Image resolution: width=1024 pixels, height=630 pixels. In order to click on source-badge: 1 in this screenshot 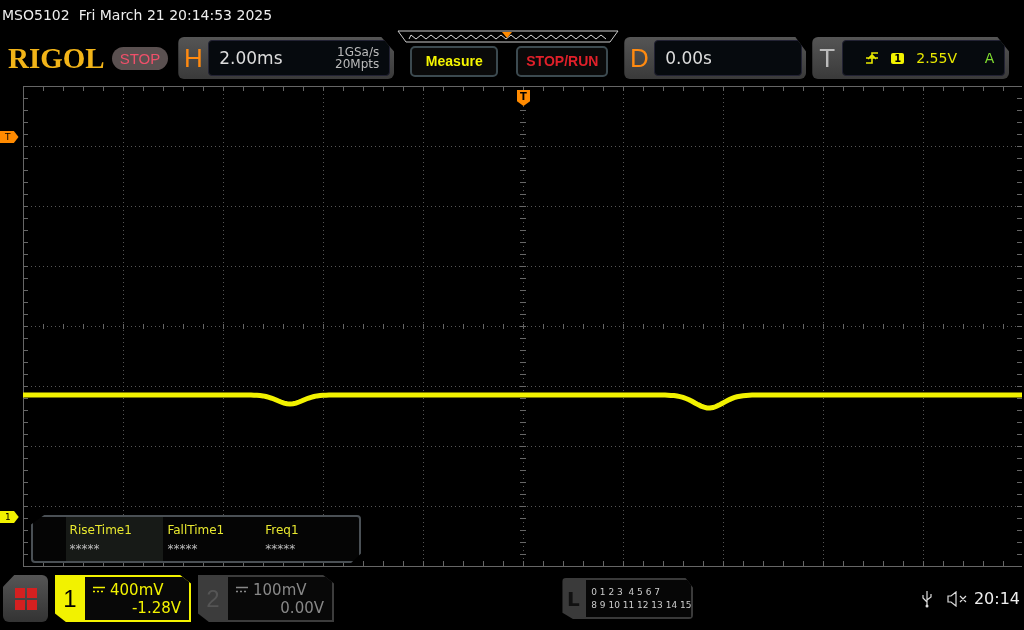, I will do `click(898, 58)`.